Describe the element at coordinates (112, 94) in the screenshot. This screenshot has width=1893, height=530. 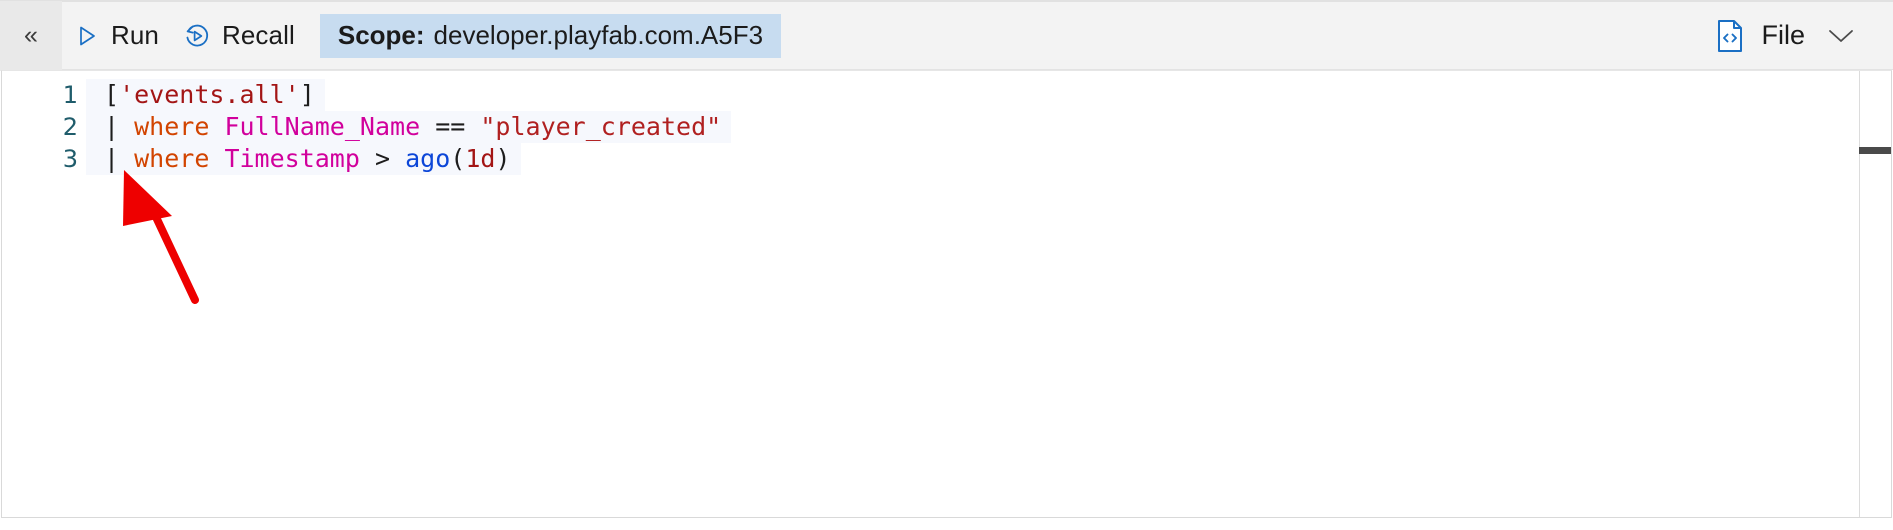
I see `token: [` at that location.